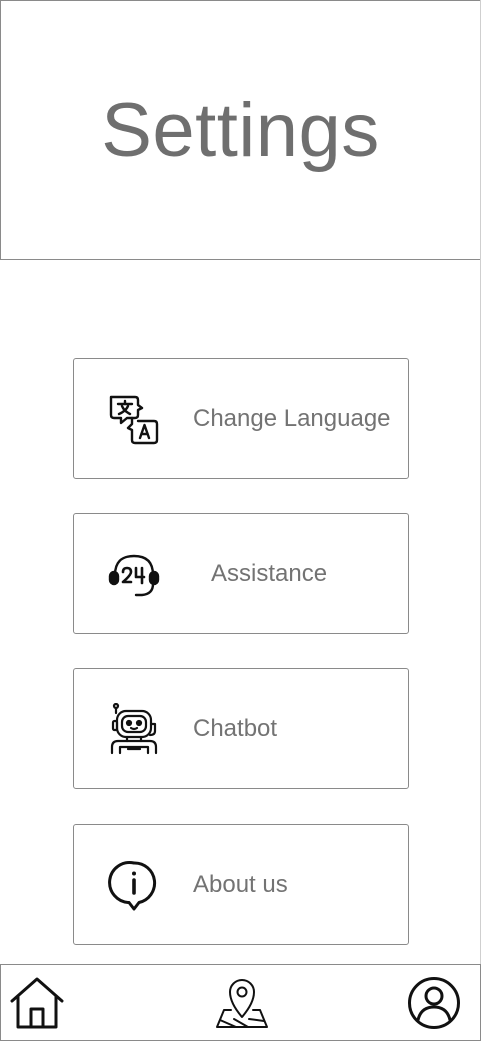 The image size is (484, 1042). Describe the element at coordinates (134, 575) in the screenshot. I see `headset-24-icon` at that location.